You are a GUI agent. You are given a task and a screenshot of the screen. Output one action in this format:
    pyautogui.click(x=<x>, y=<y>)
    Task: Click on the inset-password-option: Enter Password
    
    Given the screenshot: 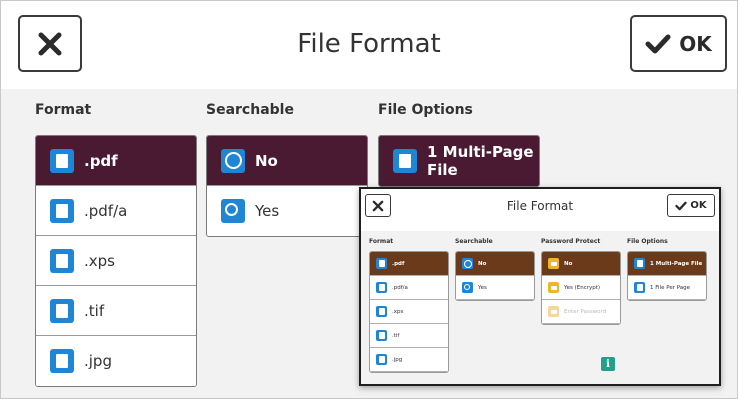 What is the action you would take?
    pyautogui.click(x=581, y=312)
    